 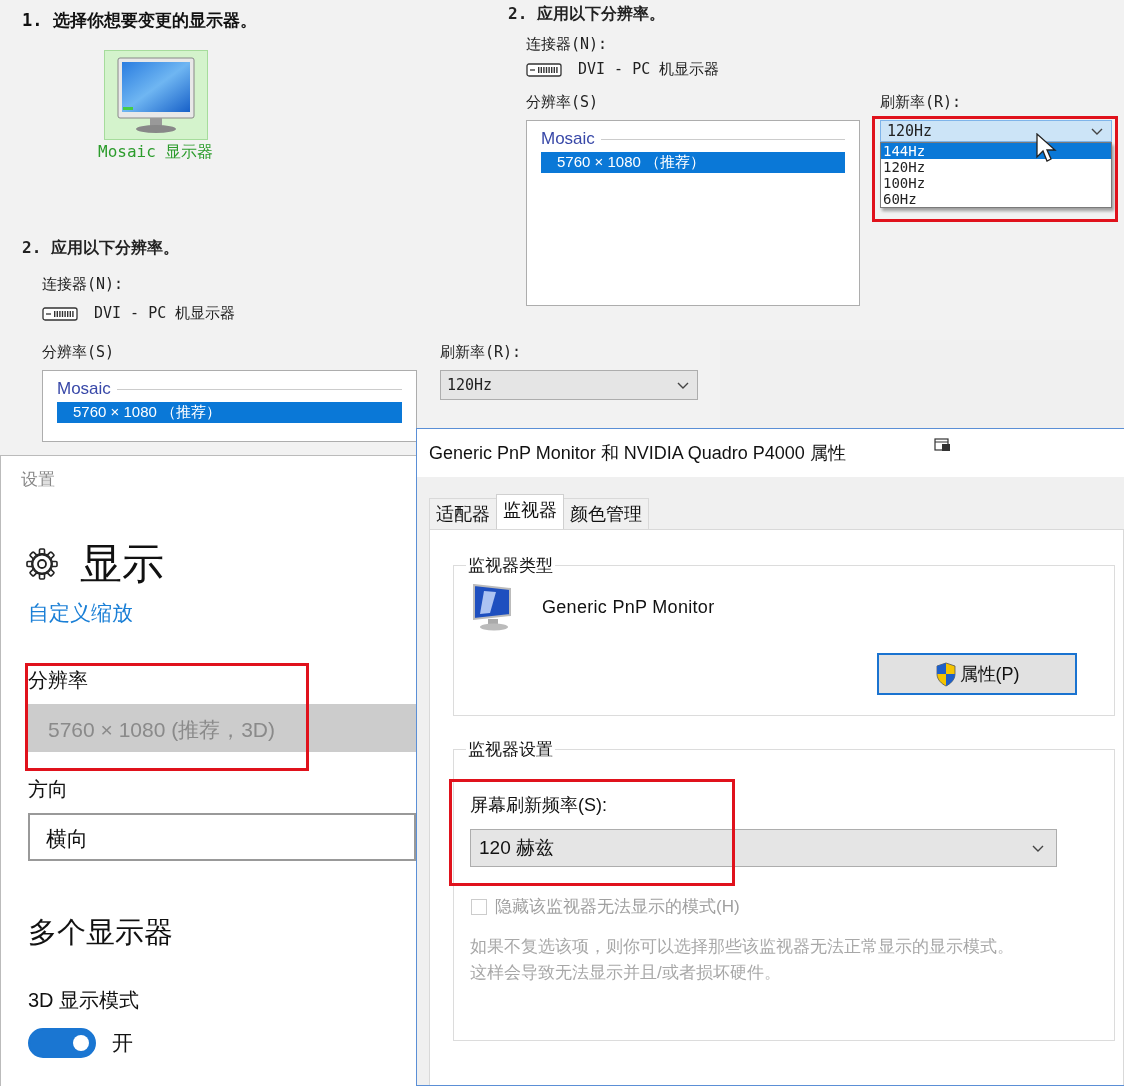 What do you see at coordinates (617, 907) in the screenshot?
I see `checkbox-label: 隐藏该监视器无法显示的模式(H)` at bounding box center [617, 907].